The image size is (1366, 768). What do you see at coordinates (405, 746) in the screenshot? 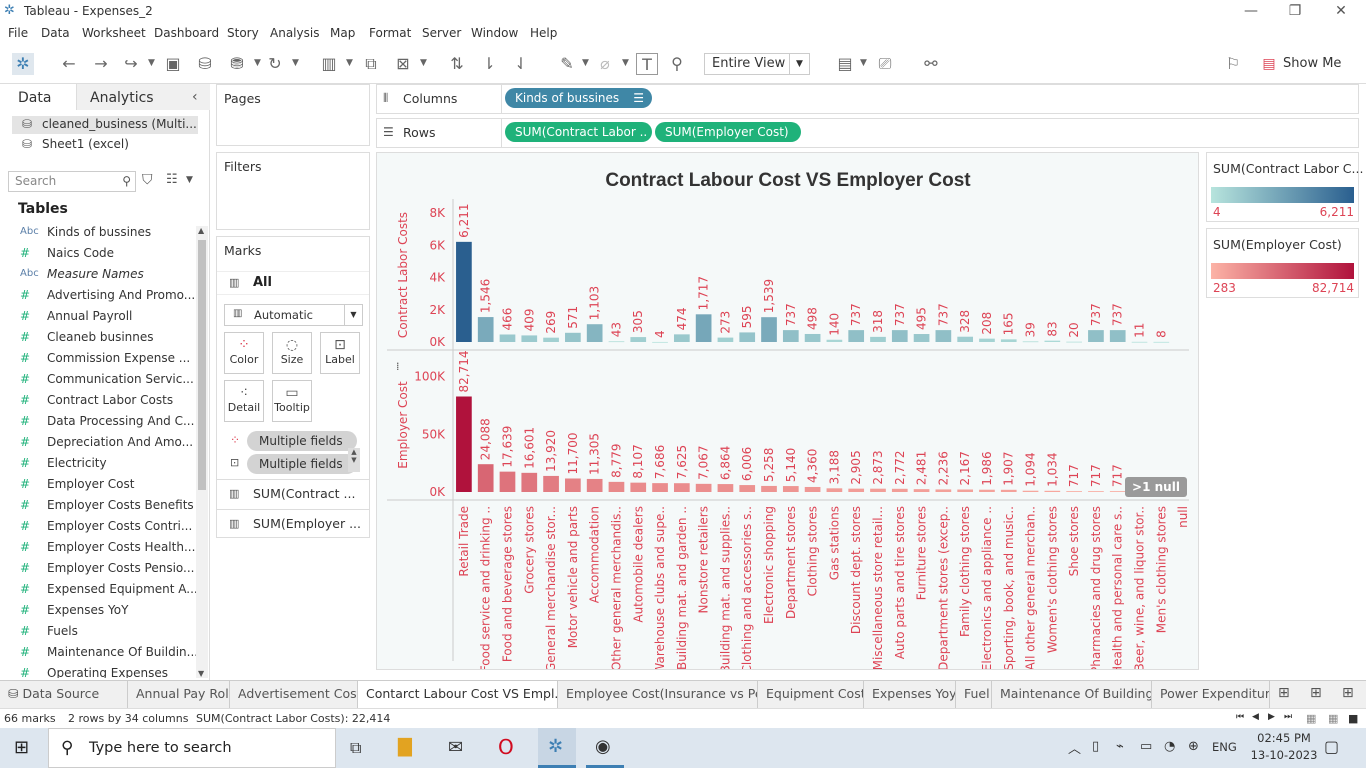
I see `file-explorer-icon: ▇` at bounding box center [405, 746].